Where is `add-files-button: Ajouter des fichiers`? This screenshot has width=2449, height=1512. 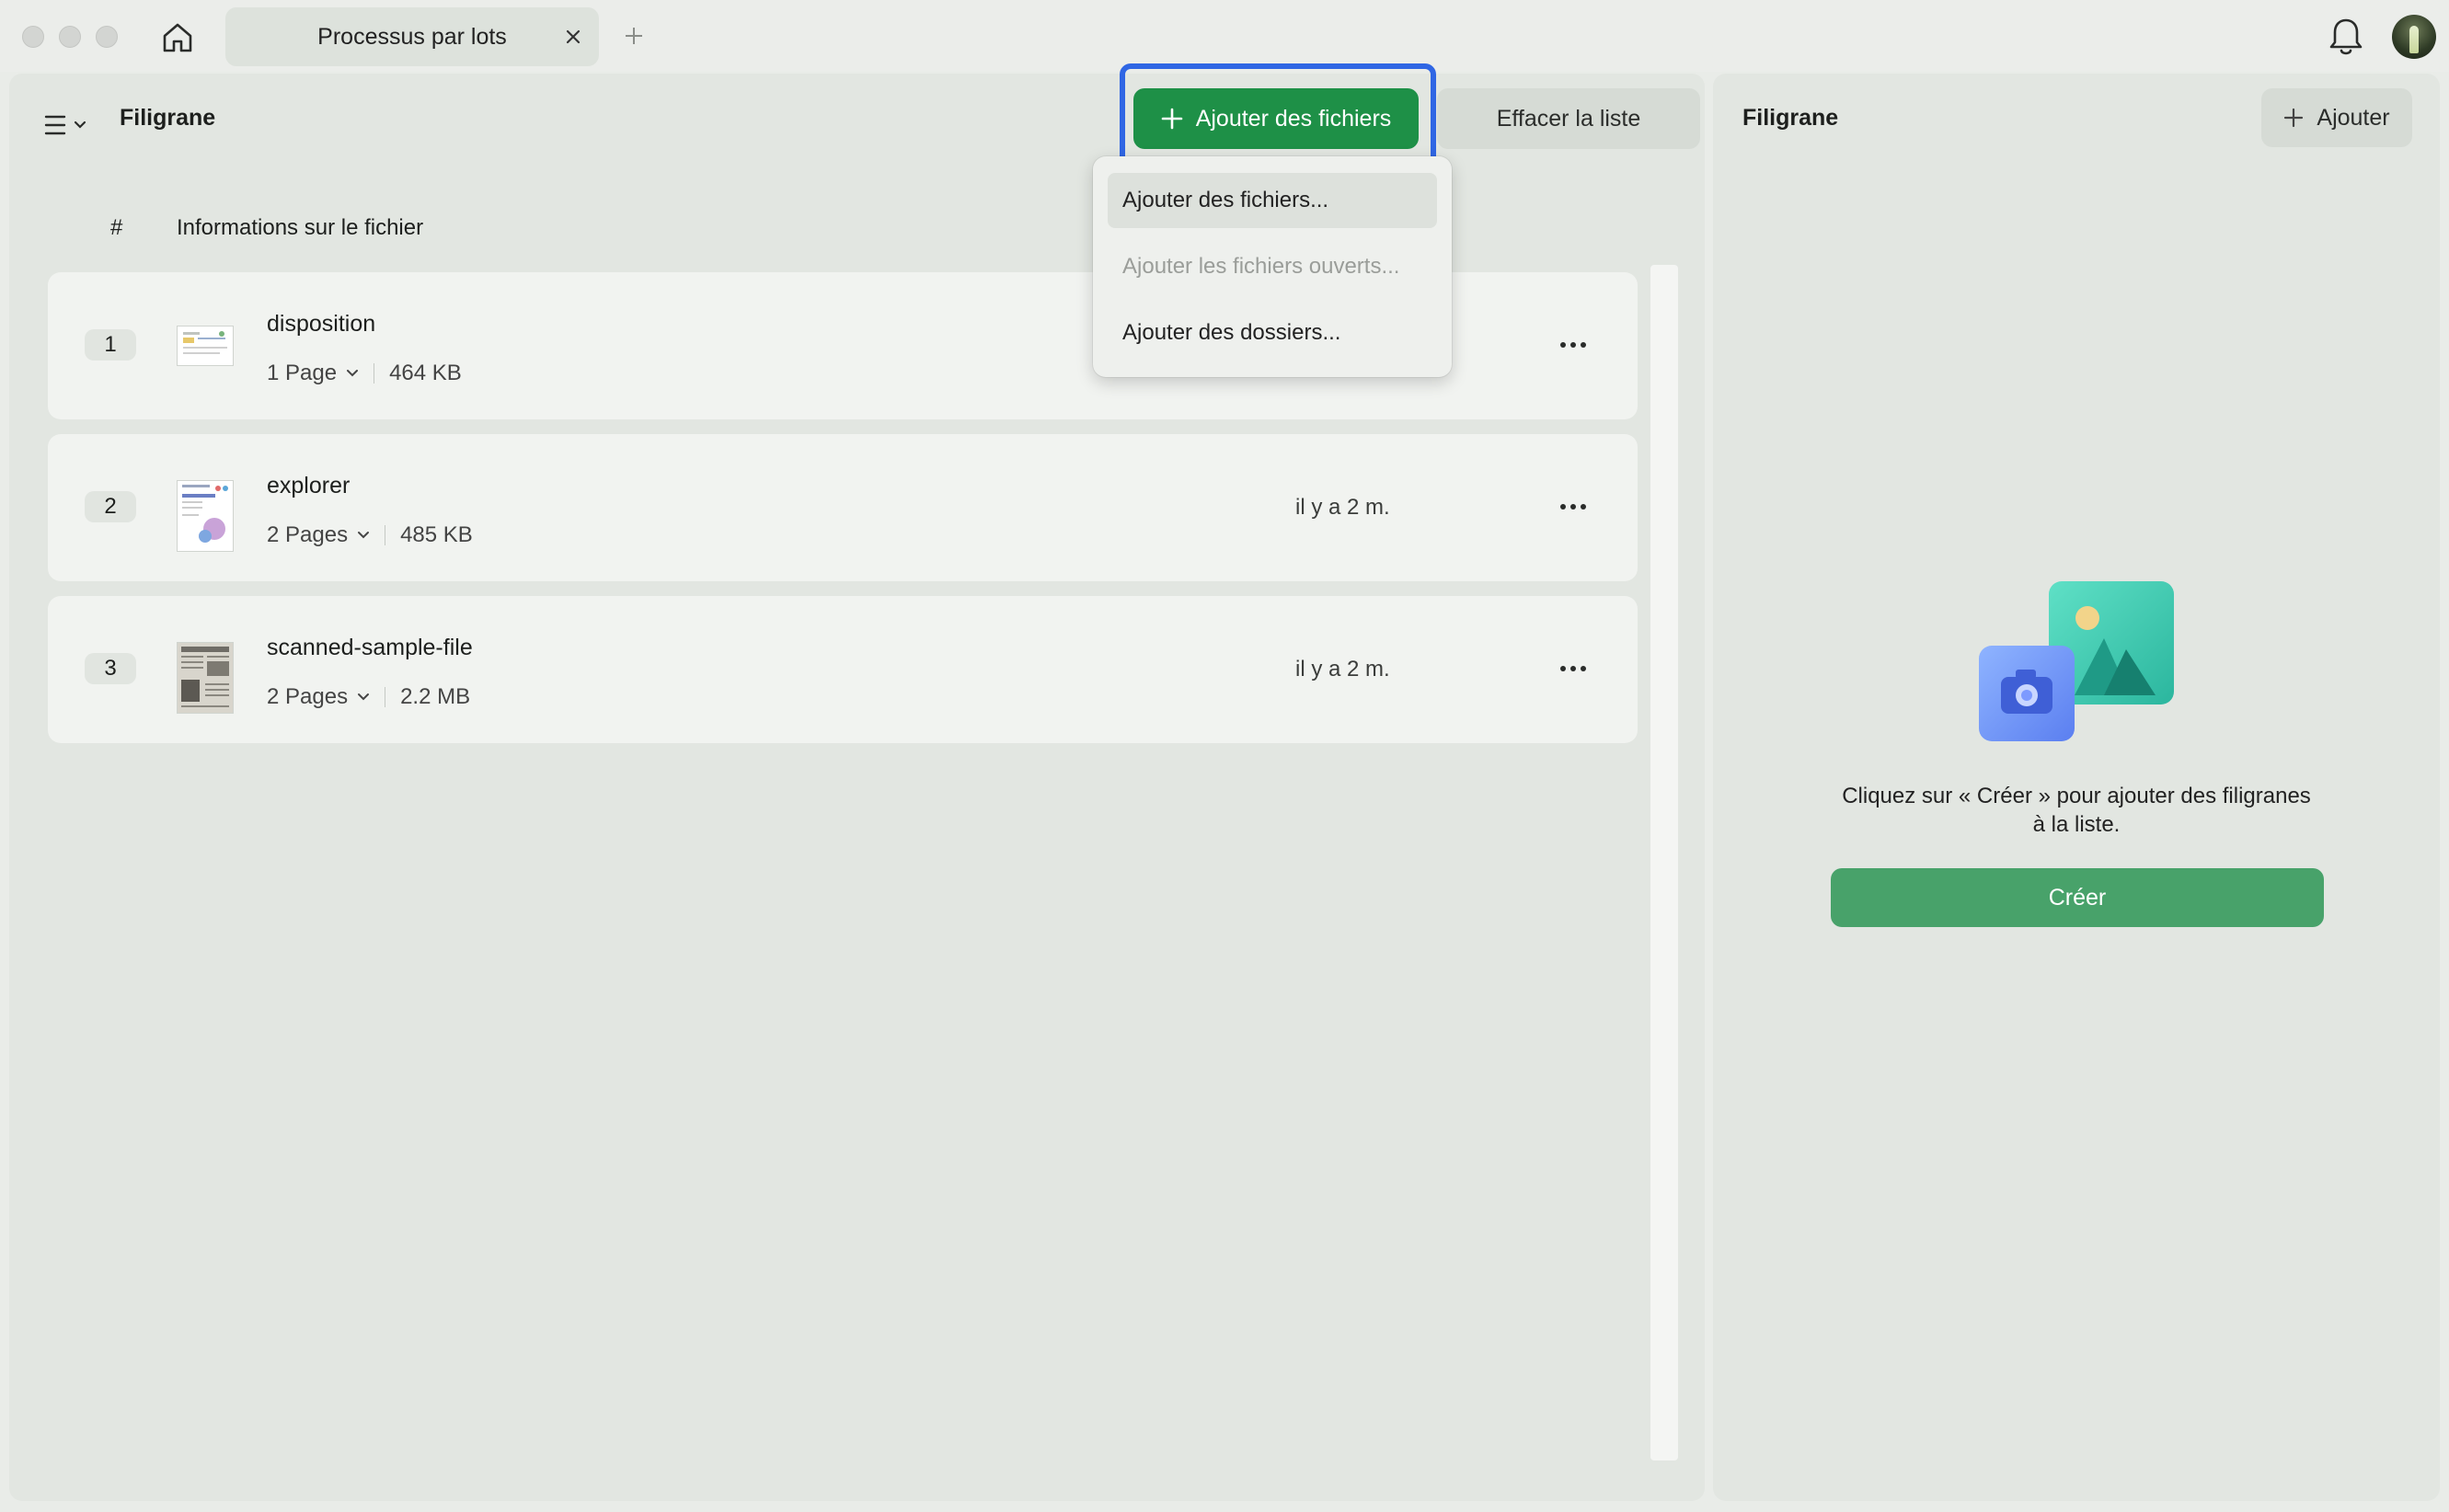 add-files-button: Ajouter des fichiers is located at coordinates (1276, 118).